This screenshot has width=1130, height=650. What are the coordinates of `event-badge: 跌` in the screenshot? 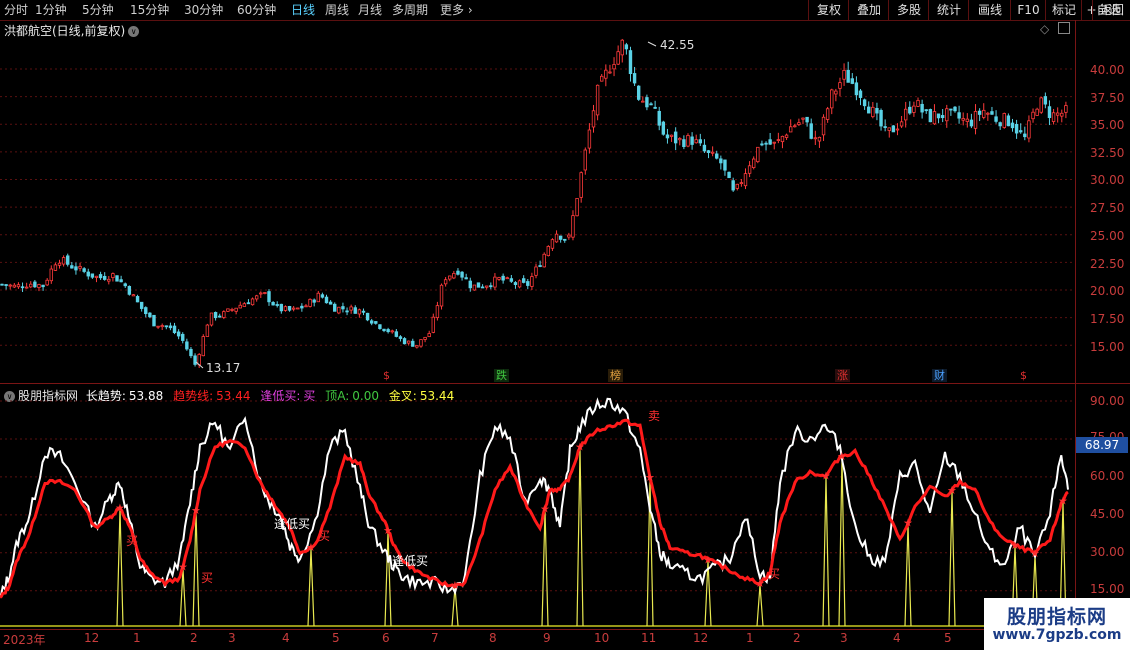 It's located at (501, 375).